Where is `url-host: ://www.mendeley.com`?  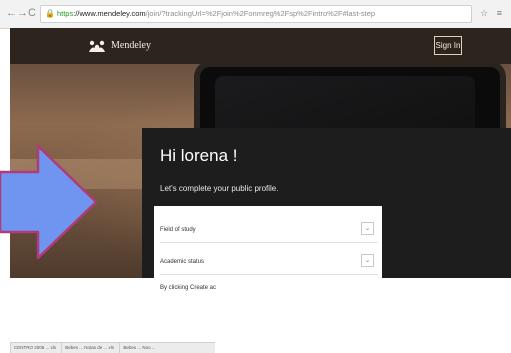
url-host: ://www.mendeley.com is located at coordinates (109, 13).